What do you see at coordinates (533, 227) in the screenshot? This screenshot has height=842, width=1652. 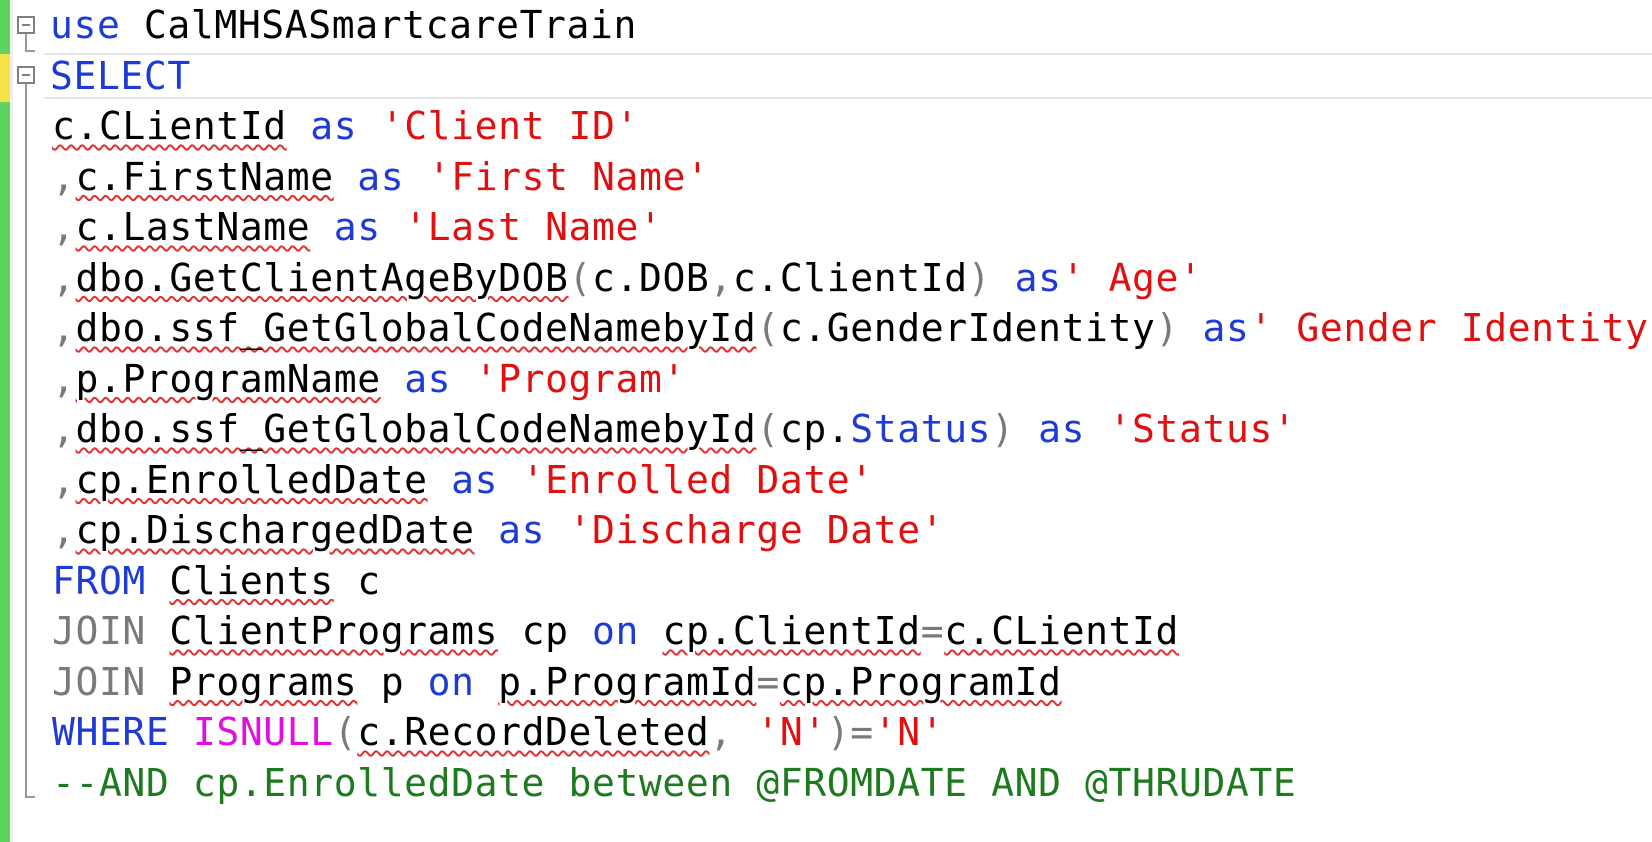 I see `code-token: 'Last Name'` at bounding box center [533, 227].